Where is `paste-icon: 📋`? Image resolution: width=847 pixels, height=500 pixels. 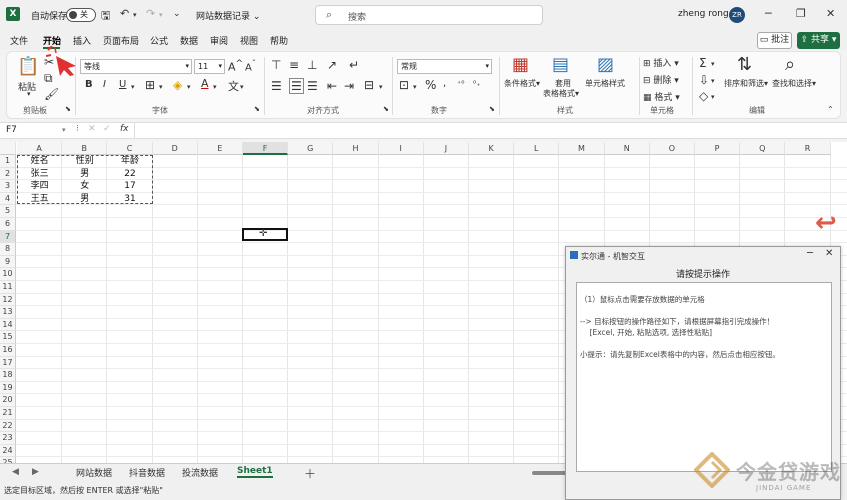 paste-icon: 📋 is located at coordinates (28, 66).